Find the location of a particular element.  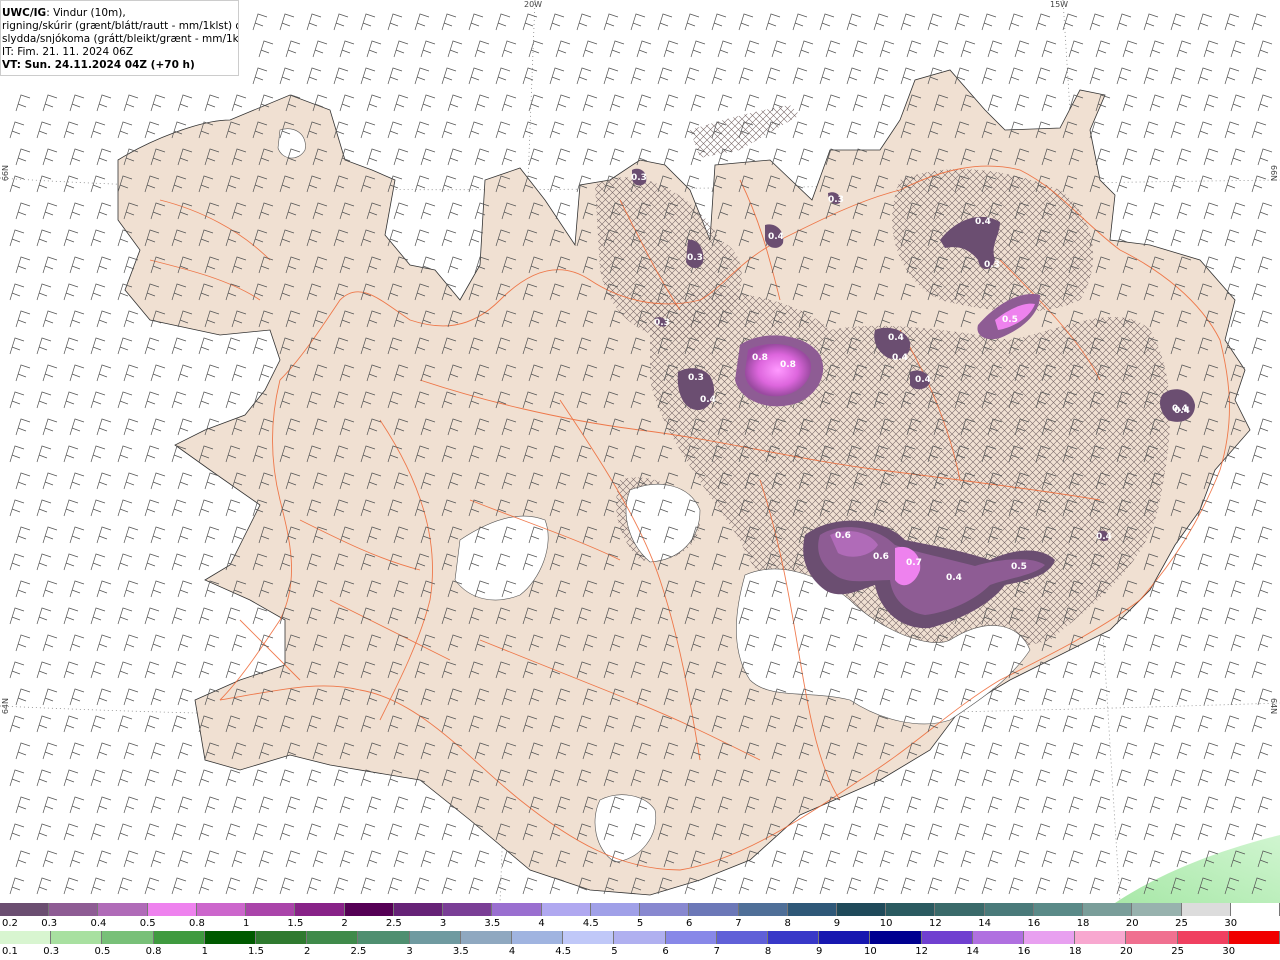

legend-label: 25 is located at coordinates (1181, 923).